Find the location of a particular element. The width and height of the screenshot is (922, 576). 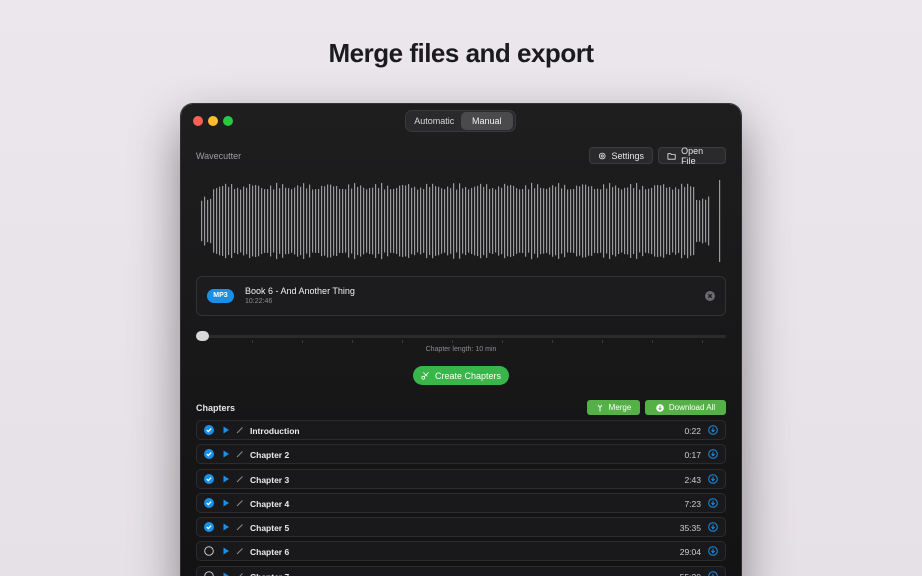

settings-button: Settings is located at coordinates (621, 155).